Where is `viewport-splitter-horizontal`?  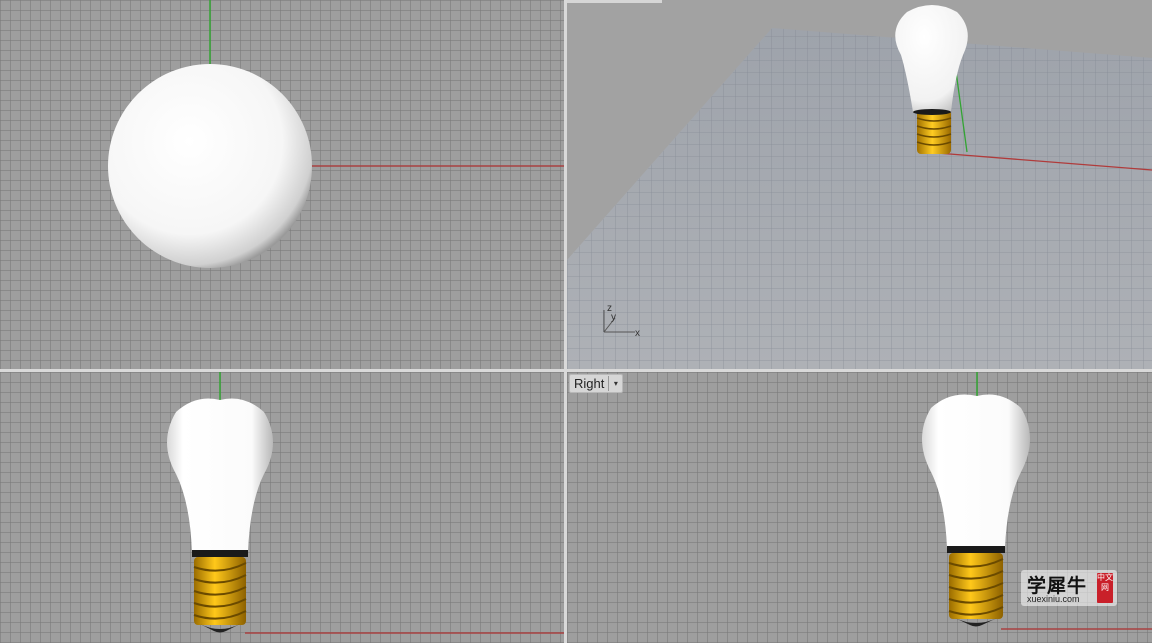 viewport-splitter-horizontal is located at coordinates (576, 370).